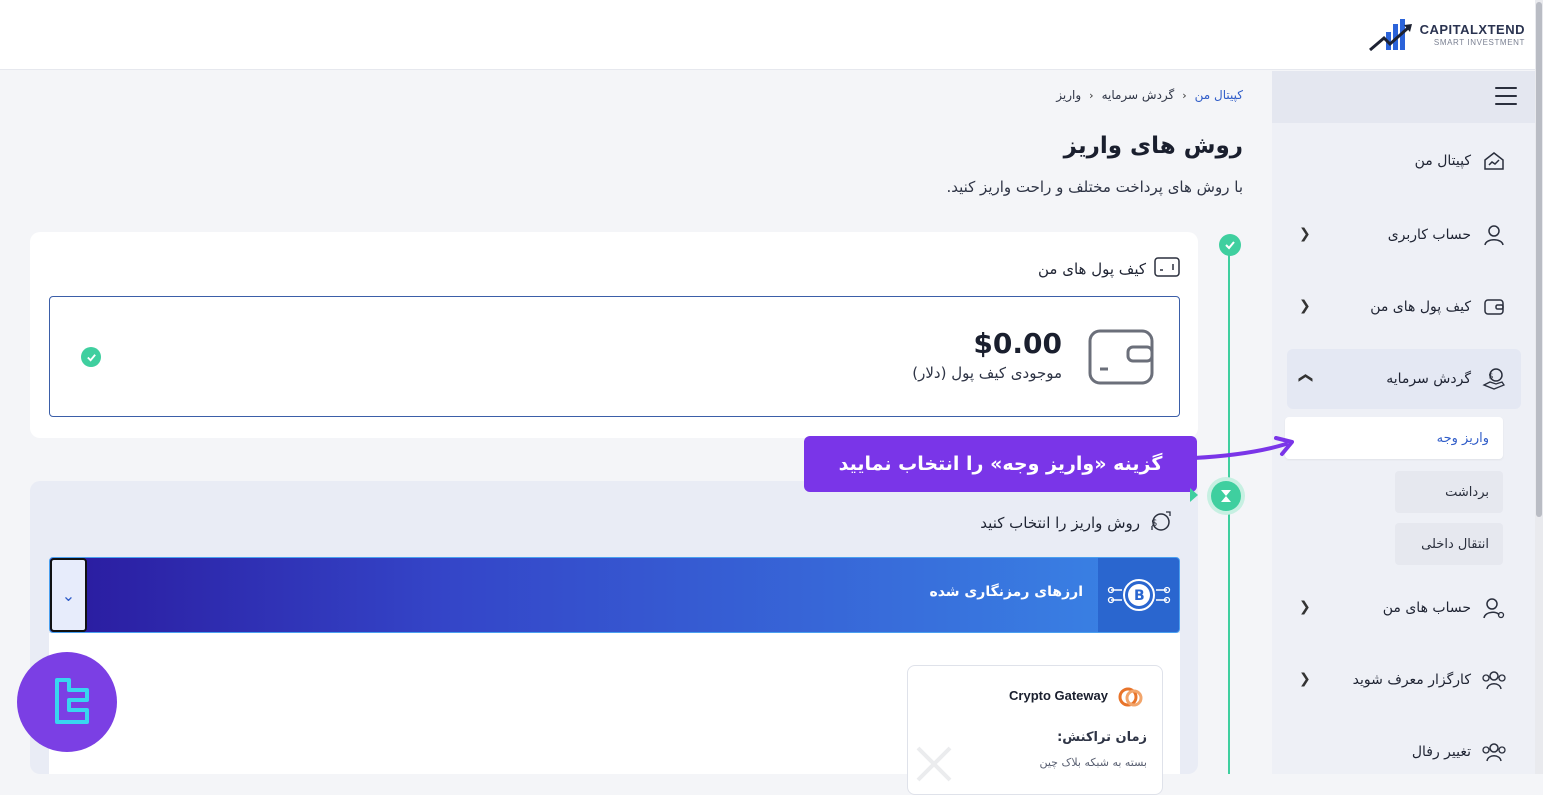  Describe the element at coordinates (1429, 235) in the screenshot. I see `sidebar-item-label: حساب کاربری` at that location.